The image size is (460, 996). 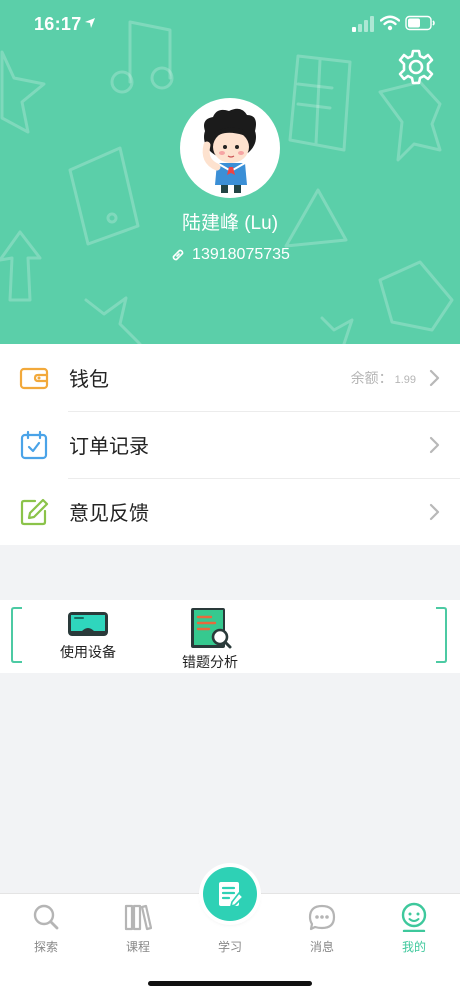 What do you see at coordinates (58, 24) in the screenshot?
I see `status-time: 16:17` at bounding box center [58, 24].